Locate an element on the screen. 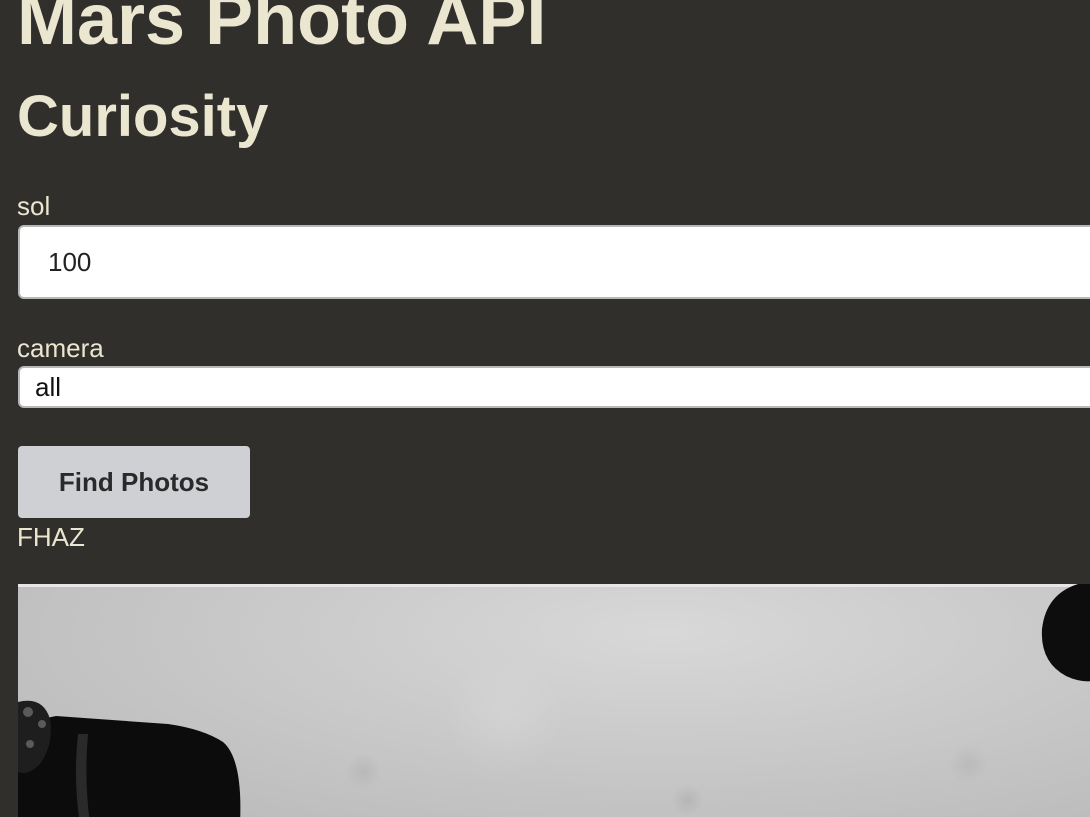  find-photos-button: Find Photos is located at coordinates (134, 482).